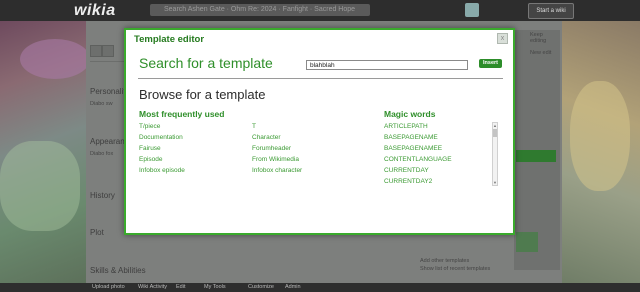 The width and height of the screenshot is (640, 292). What do you see at coordinates (455, 269) in the screenshot?
I see `recent-templates-link: Show list of recent templates` at bounding box center [455, 269].